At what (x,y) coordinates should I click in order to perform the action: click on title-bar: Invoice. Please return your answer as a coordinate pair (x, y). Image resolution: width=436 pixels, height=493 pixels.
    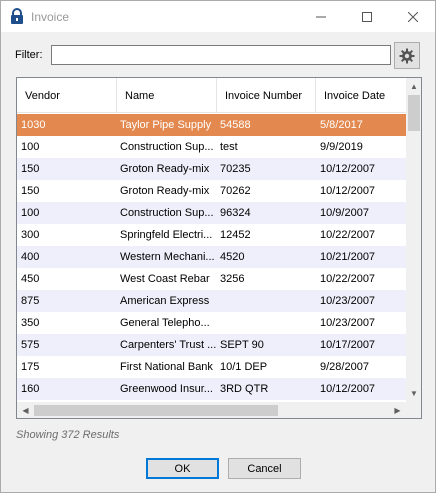
    Looking at the image, I should click on (218, 16).